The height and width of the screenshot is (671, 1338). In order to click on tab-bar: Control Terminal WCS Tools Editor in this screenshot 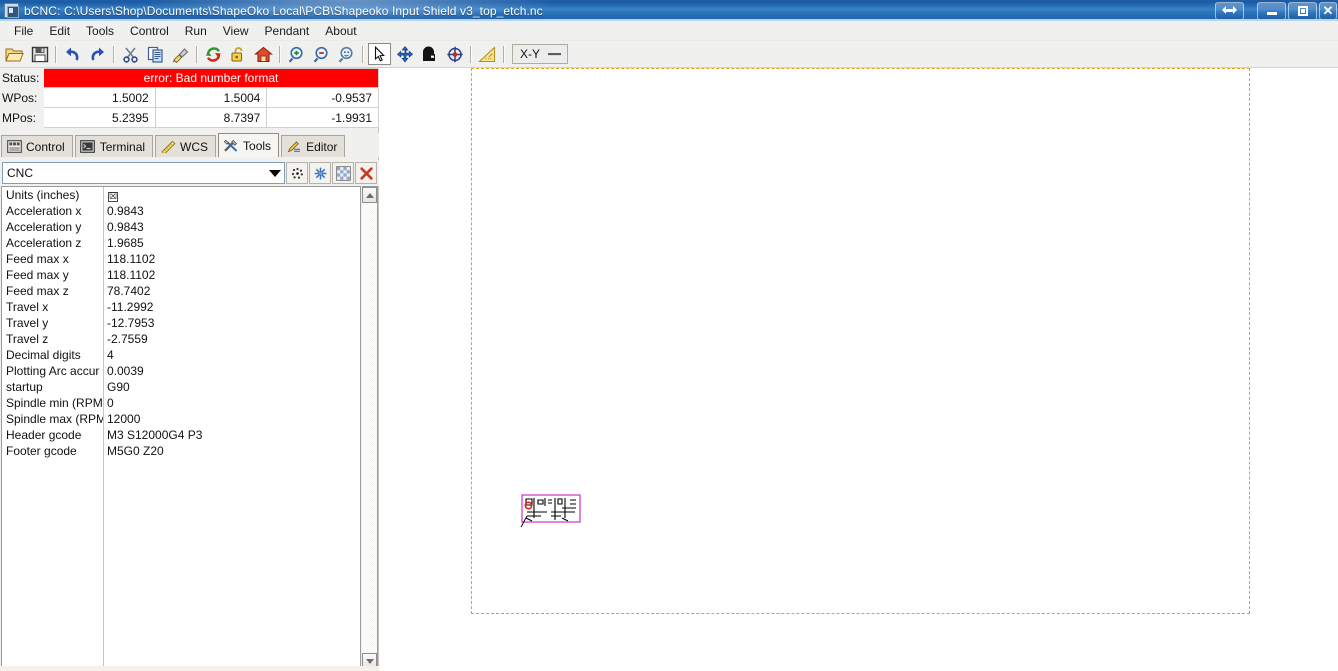, I will do `click(189, 145)`.